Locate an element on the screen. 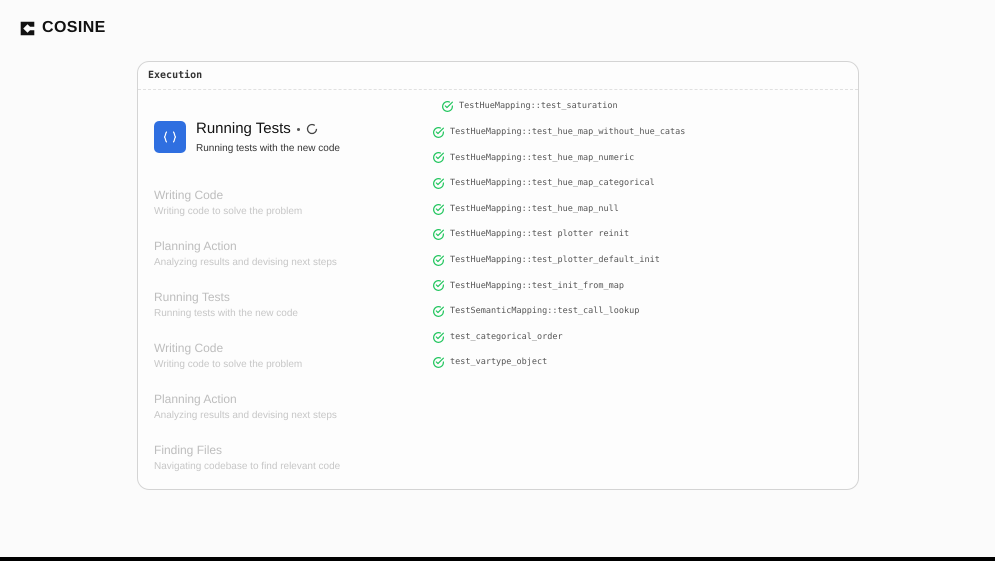  test-name: TestHueMapping::test_hue_map_categorical is located at coordinates (552, 183).